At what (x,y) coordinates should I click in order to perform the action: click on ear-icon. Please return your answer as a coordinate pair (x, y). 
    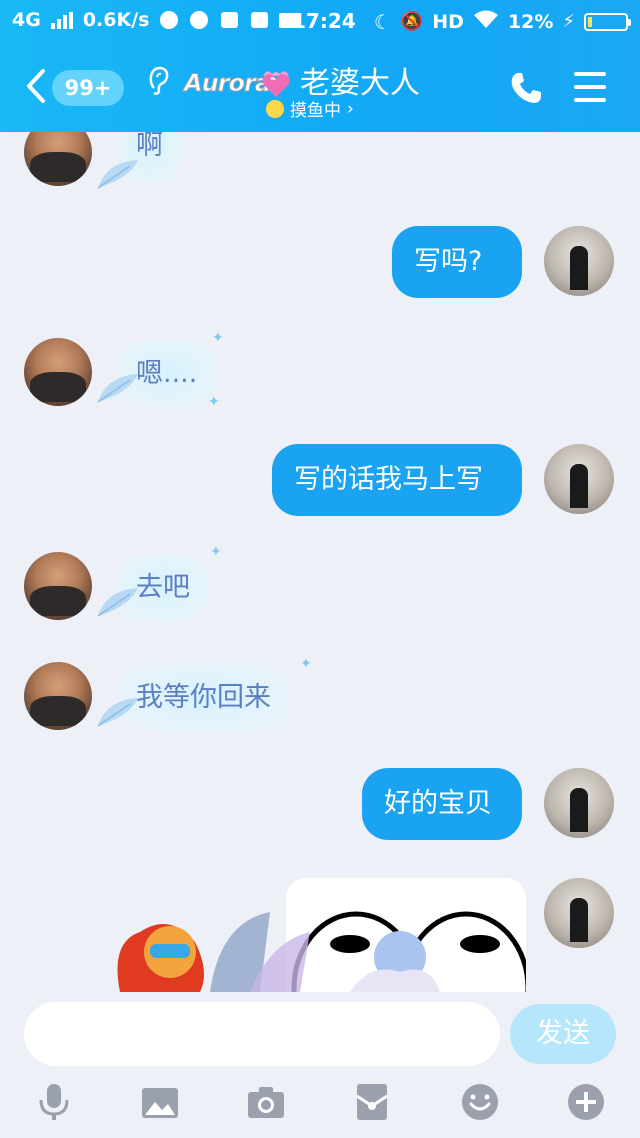
    Looking at the image, I should click on (159, 84).